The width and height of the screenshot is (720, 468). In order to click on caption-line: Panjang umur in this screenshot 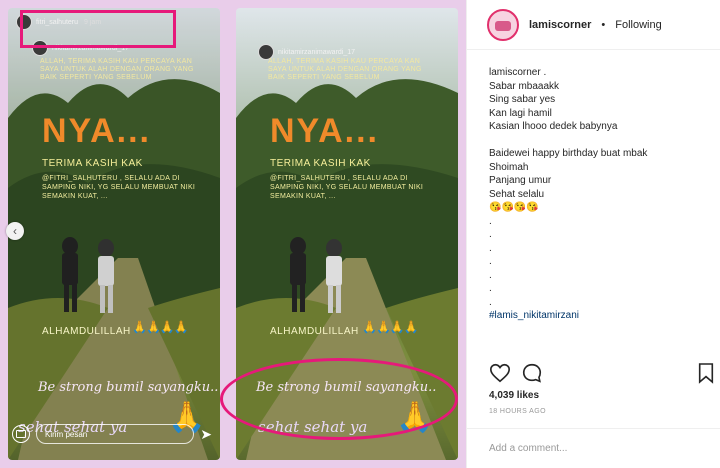, I will do `click(520, 180)`.